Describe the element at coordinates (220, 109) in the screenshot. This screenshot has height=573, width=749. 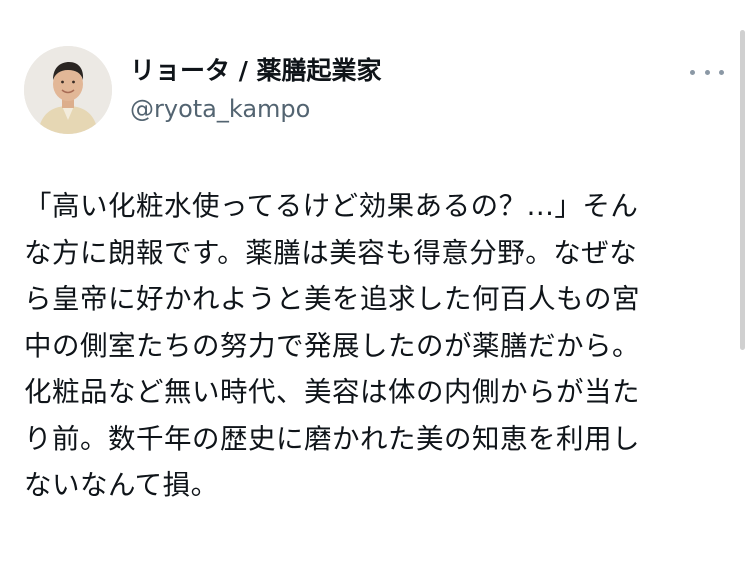
I see `author-handle: @ryota_kampo` at that location.